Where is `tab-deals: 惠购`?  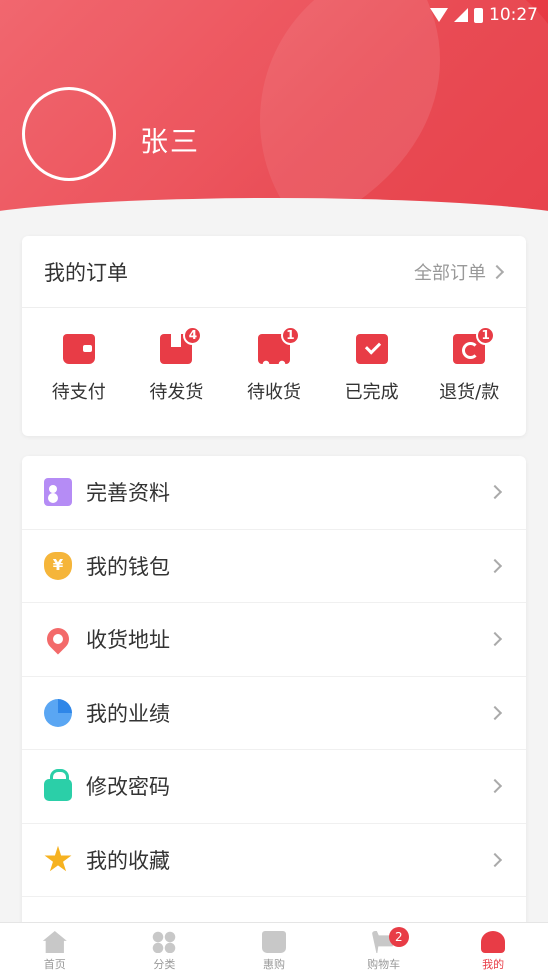
tab-deals: 惠购 is located at coordinates (274, 951).